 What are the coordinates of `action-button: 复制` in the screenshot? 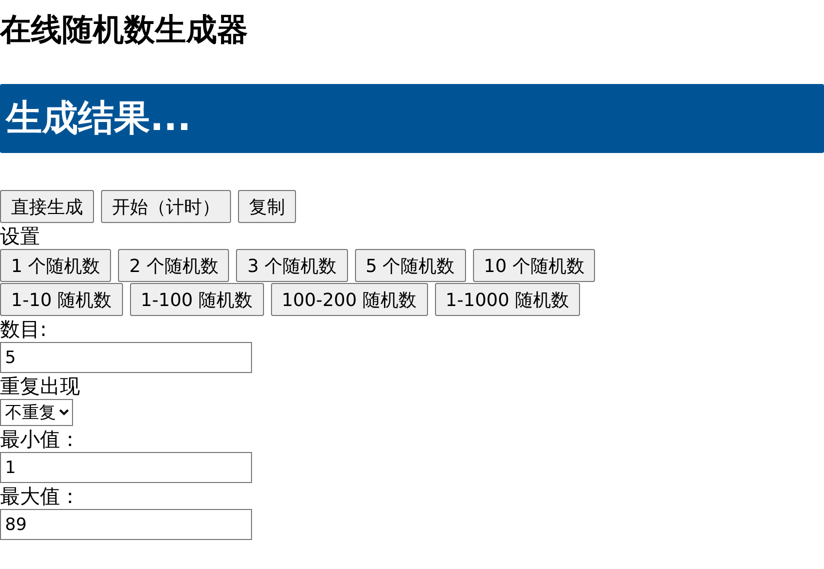 It's located at (267, 206).